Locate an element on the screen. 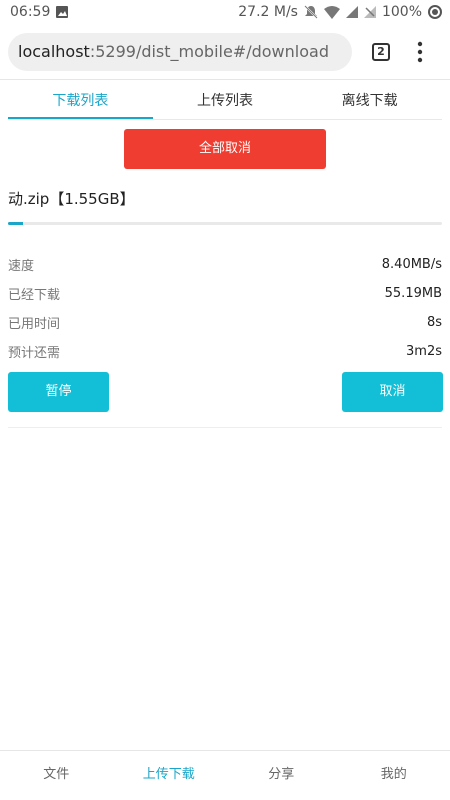 The height and width of the screenshot is (800, 450). bottom-nav: 文件 上传下载 分享 我的 is located at coordinates (225, 775).